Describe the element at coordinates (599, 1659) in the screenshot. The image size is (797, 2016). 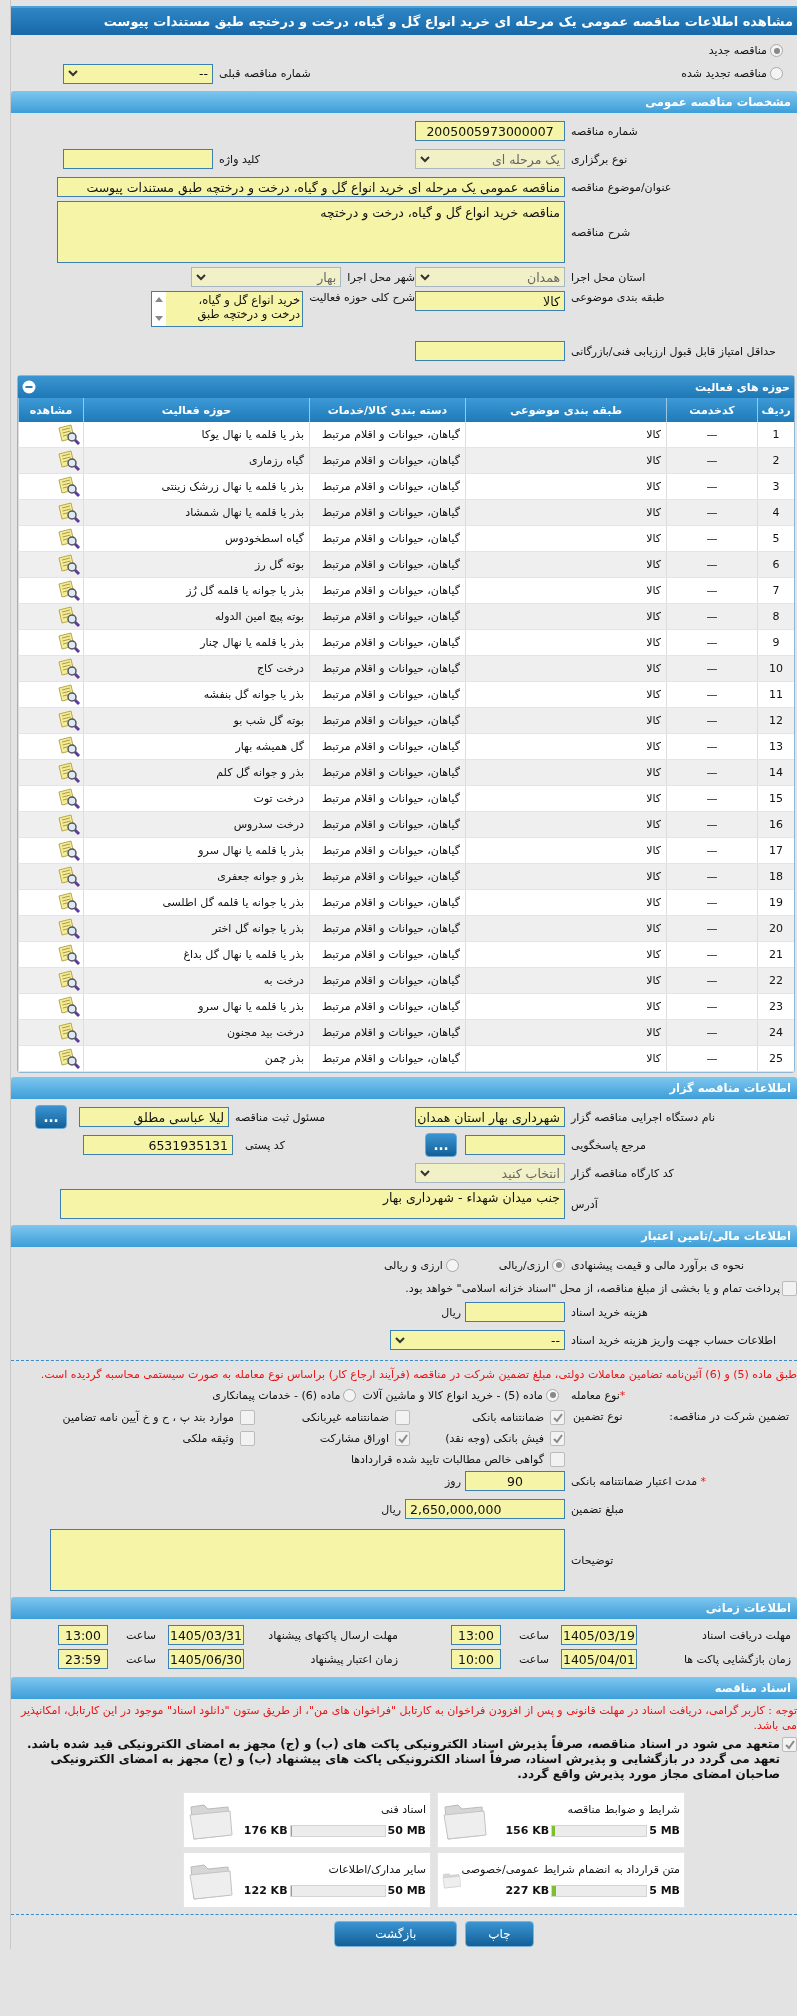
I see `date-field: 1405/04/01` at that location.